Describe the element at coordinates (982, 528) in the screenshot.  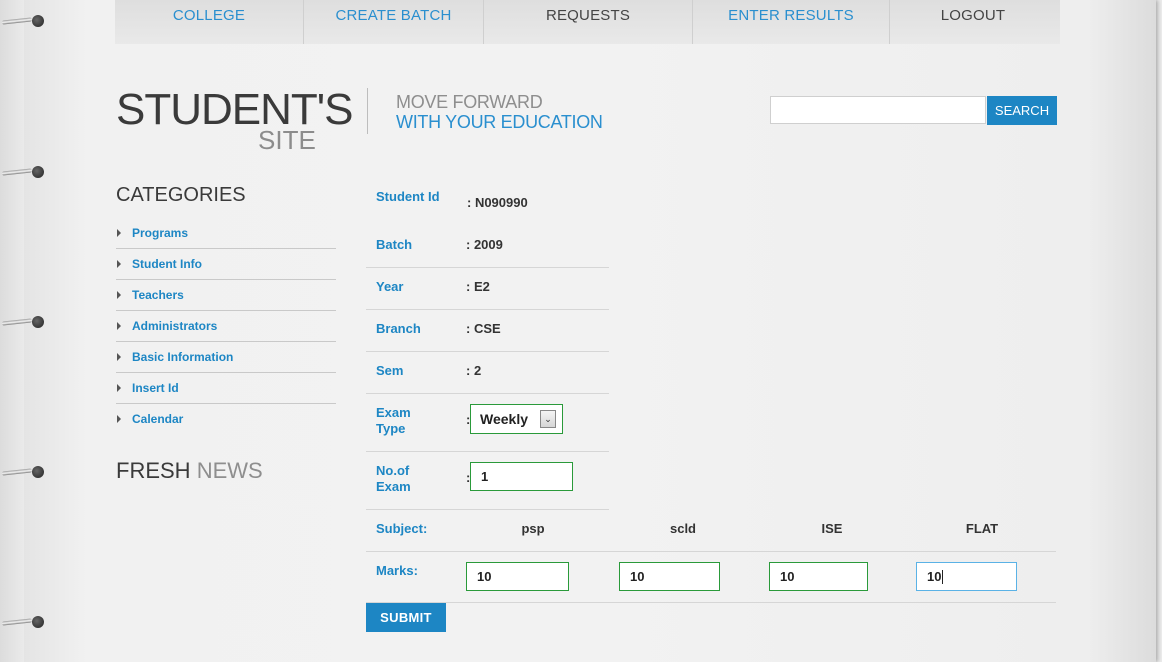
I see `subject-header: FLAT` at that location.